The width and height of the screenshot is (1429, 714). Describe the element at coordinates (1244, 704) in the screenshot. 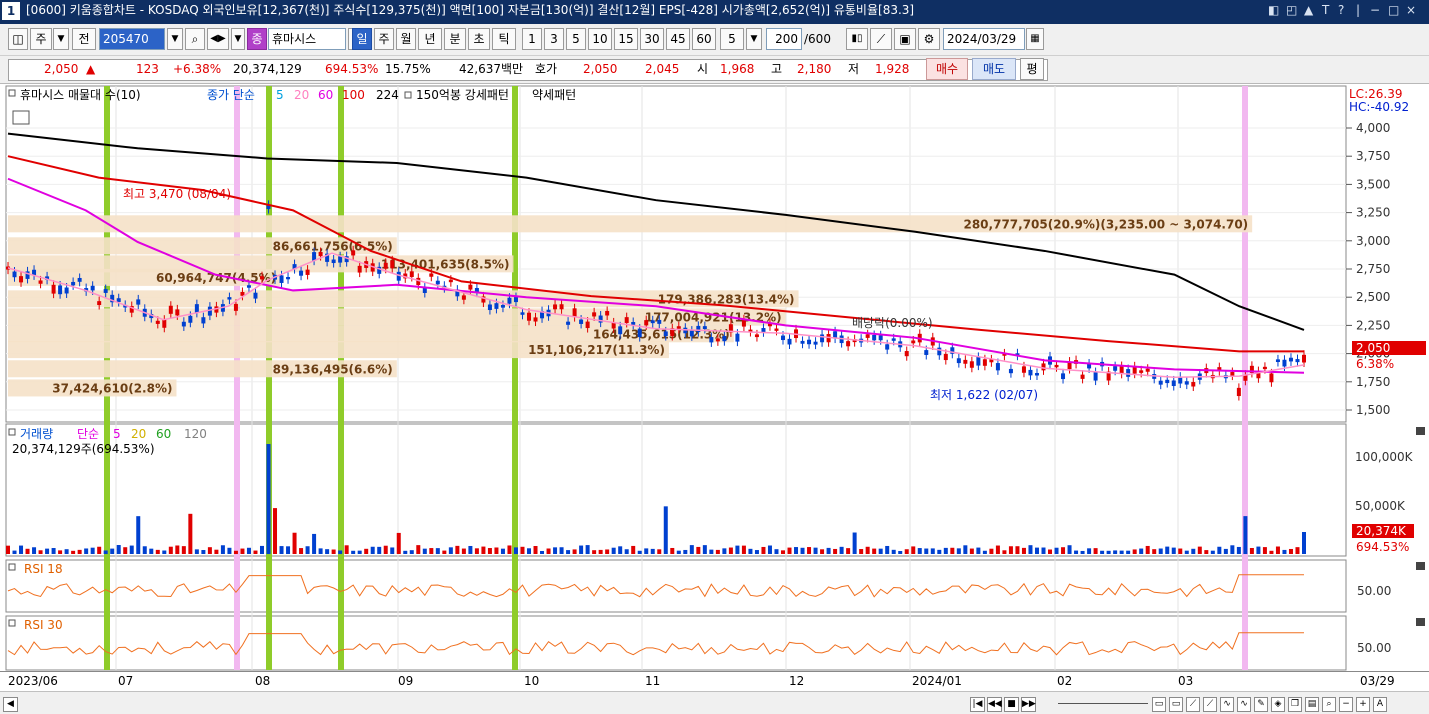

I see `fib-icon: ∿` at that location.